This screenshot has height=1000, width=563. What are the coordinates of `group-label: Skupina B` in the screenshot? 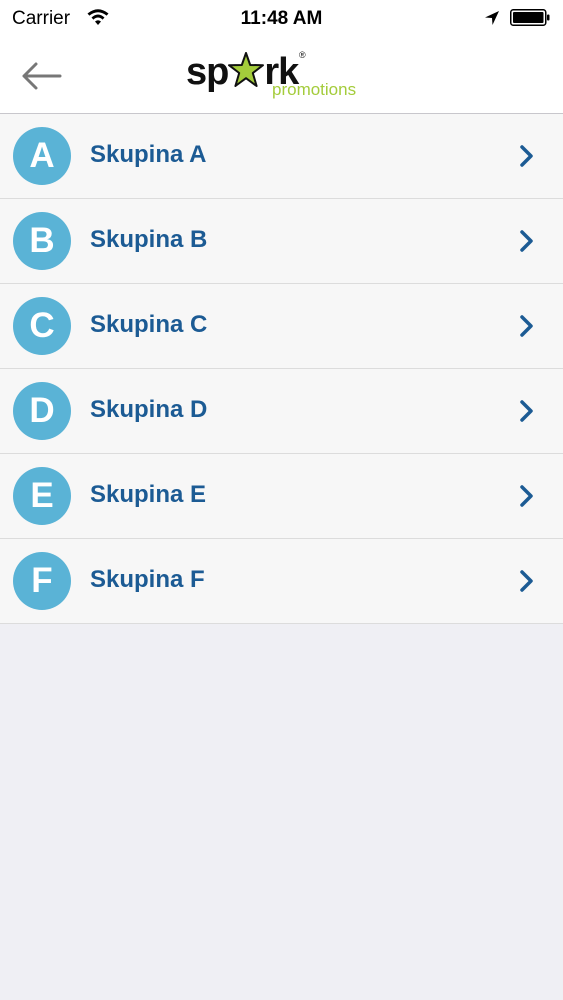 It's located at (149, 239).